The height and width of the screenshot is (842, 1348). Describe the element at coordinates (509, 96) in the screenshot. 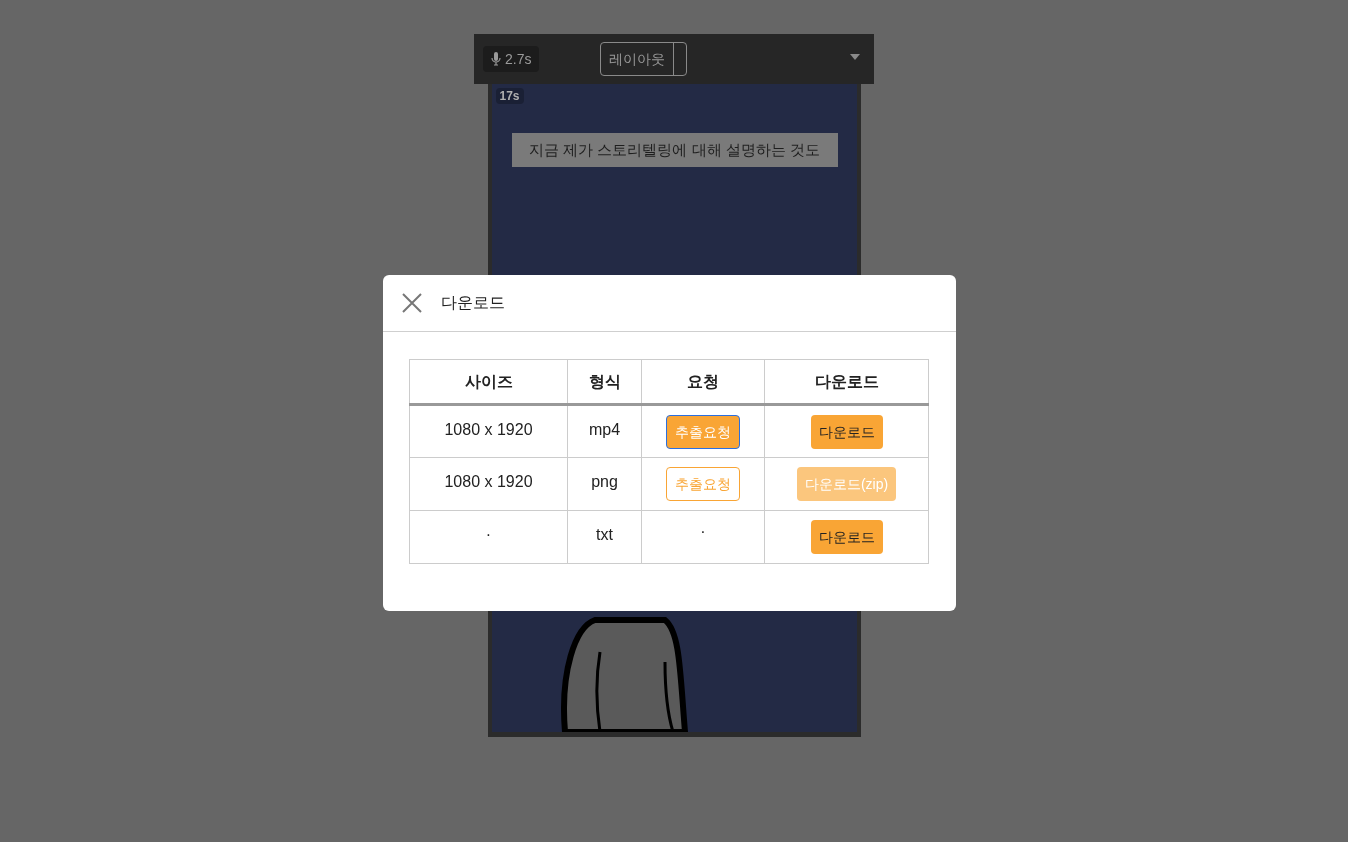

I see `time-badge: 17s` at that location.